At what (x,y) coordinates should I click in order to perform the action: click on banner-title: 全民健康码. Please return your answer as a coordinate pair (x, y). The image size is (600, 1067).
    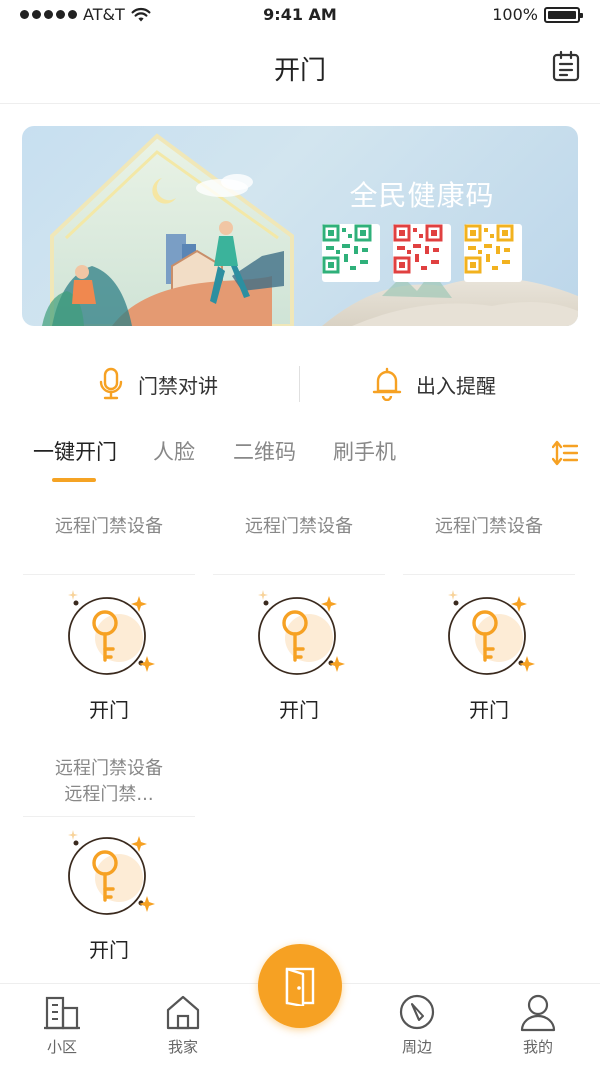
    Looking at the image, I should click on (422, 195).